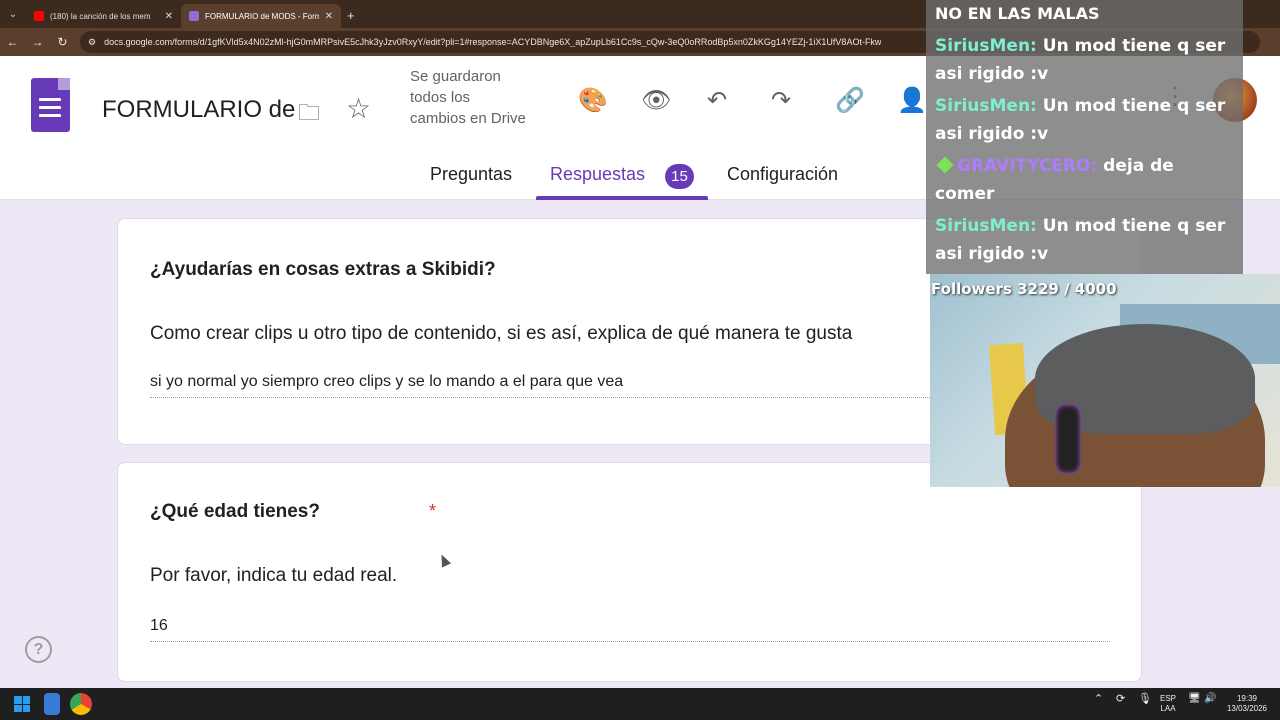 This screenshot has width=1280, height=720. What do you see at coordinates (850, 100) in the screenshot?
I see `link-icon: 🔗` at bounding box center [850, 100].